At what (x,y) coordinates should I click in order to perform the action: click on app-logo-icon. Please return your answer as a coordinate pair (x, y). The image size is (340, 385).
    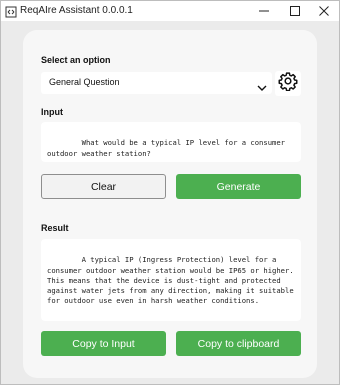
    Looking at the image, I should click on (11, 11).